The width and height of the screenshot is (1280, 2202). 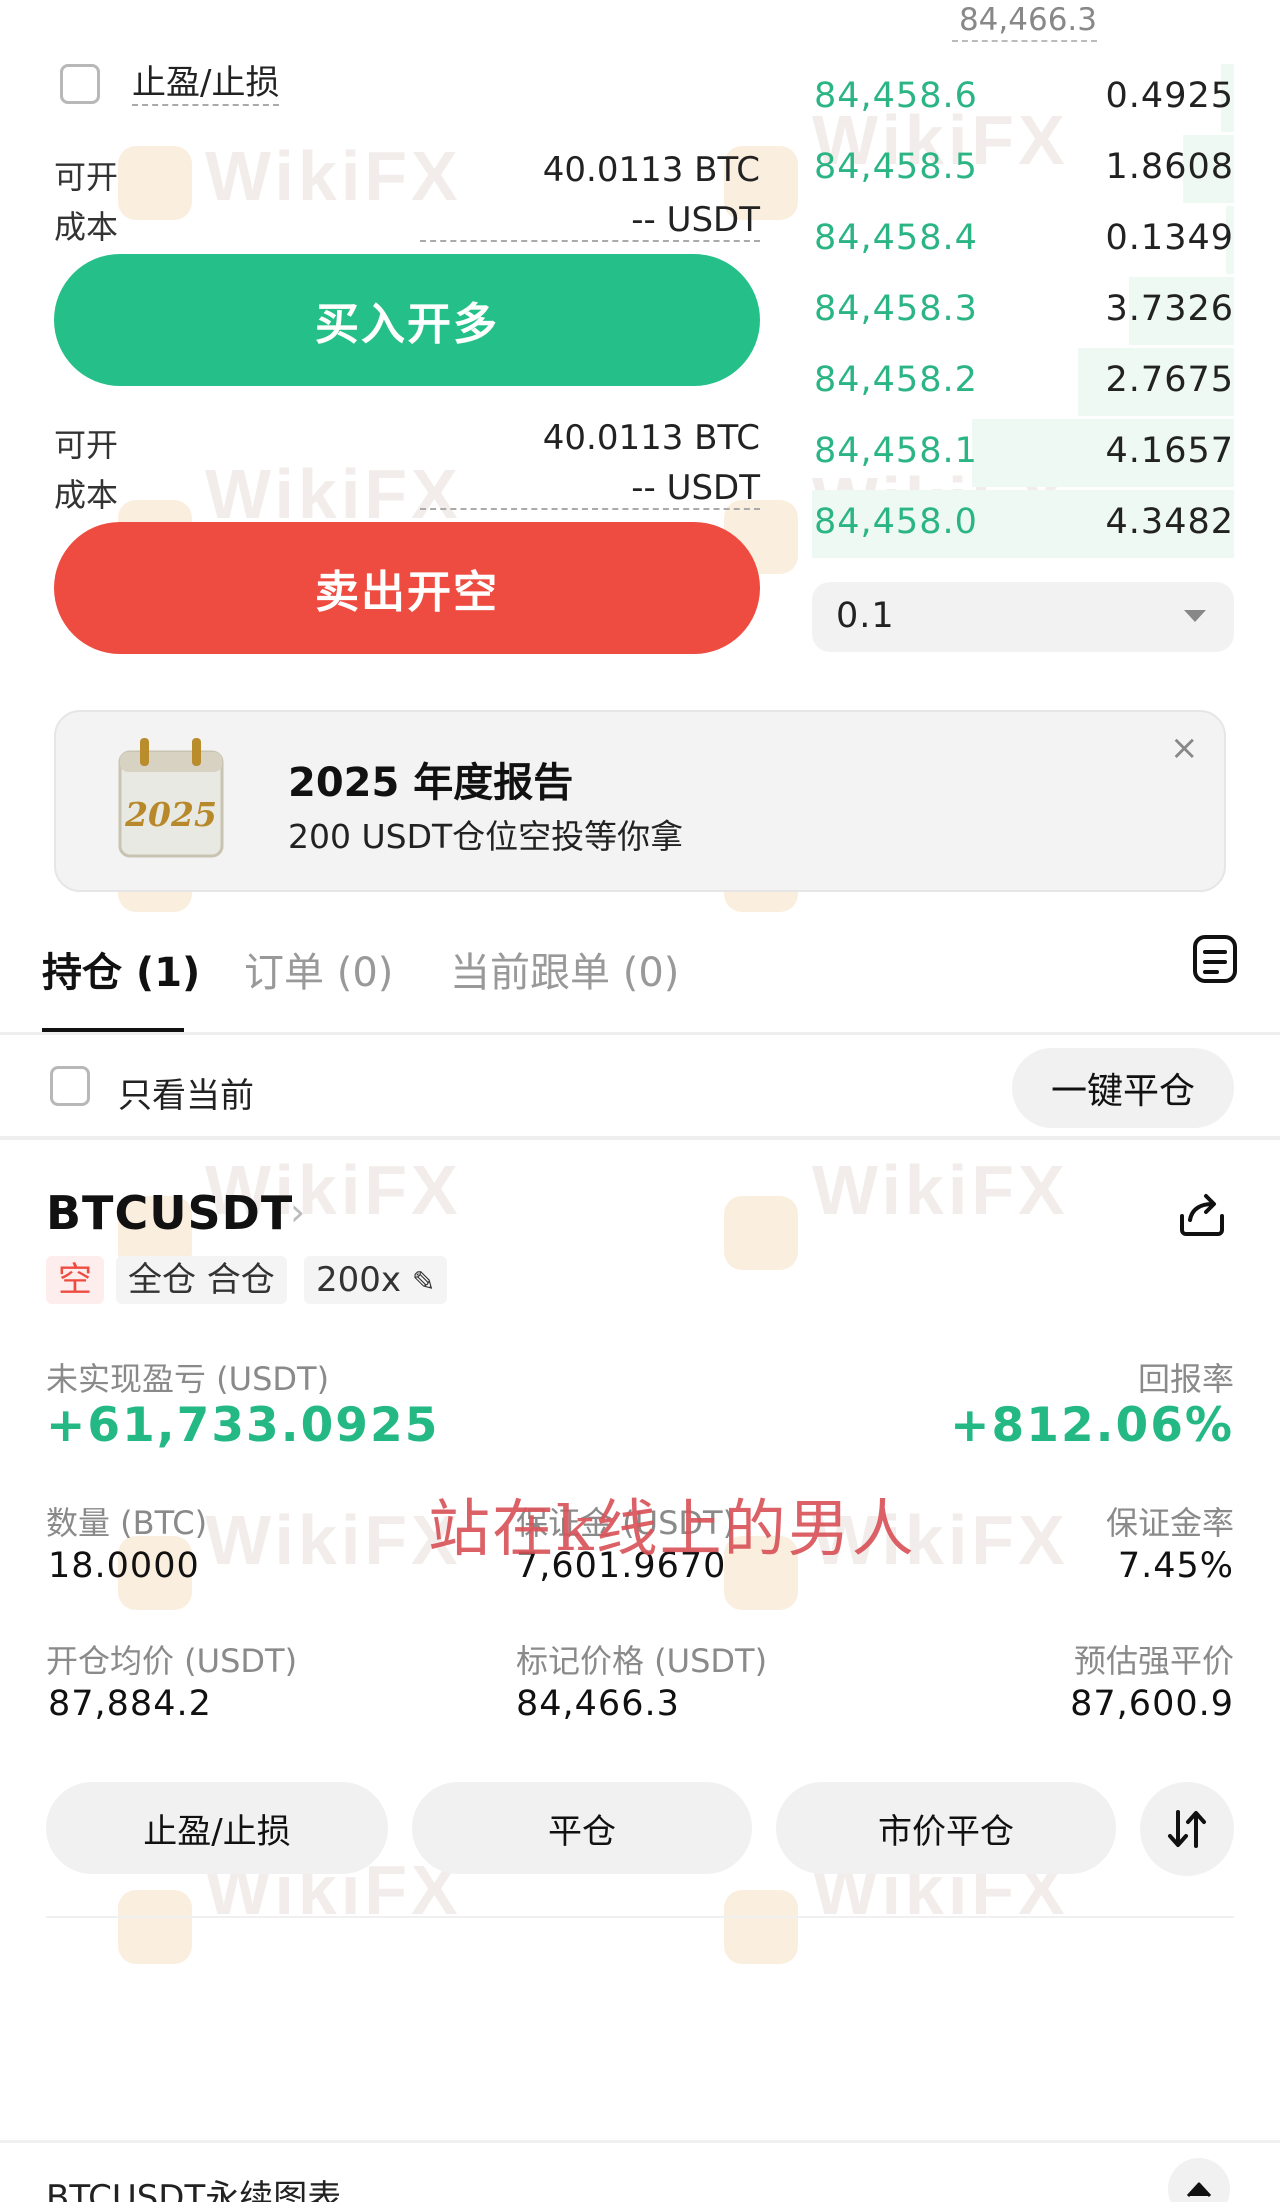 I want to click on orderbook-price: 84,458.5, so click(x=896, y=167).